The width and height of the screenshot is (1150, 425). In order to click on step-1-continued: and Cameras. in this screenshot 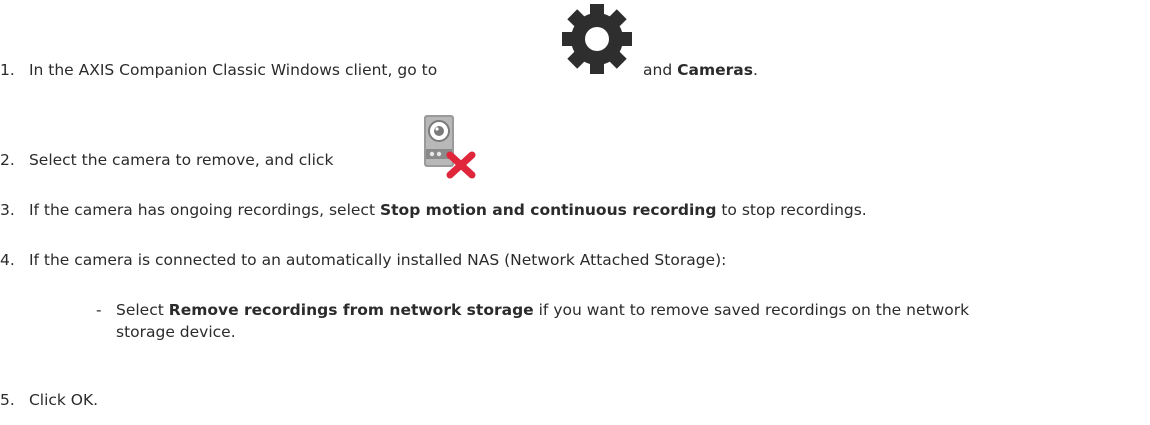, I will do `click(700, 70)`.